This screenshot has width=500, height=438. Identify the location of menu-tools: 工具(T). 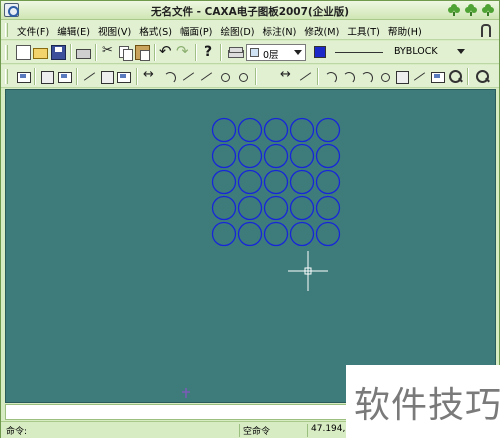
(363, 31).